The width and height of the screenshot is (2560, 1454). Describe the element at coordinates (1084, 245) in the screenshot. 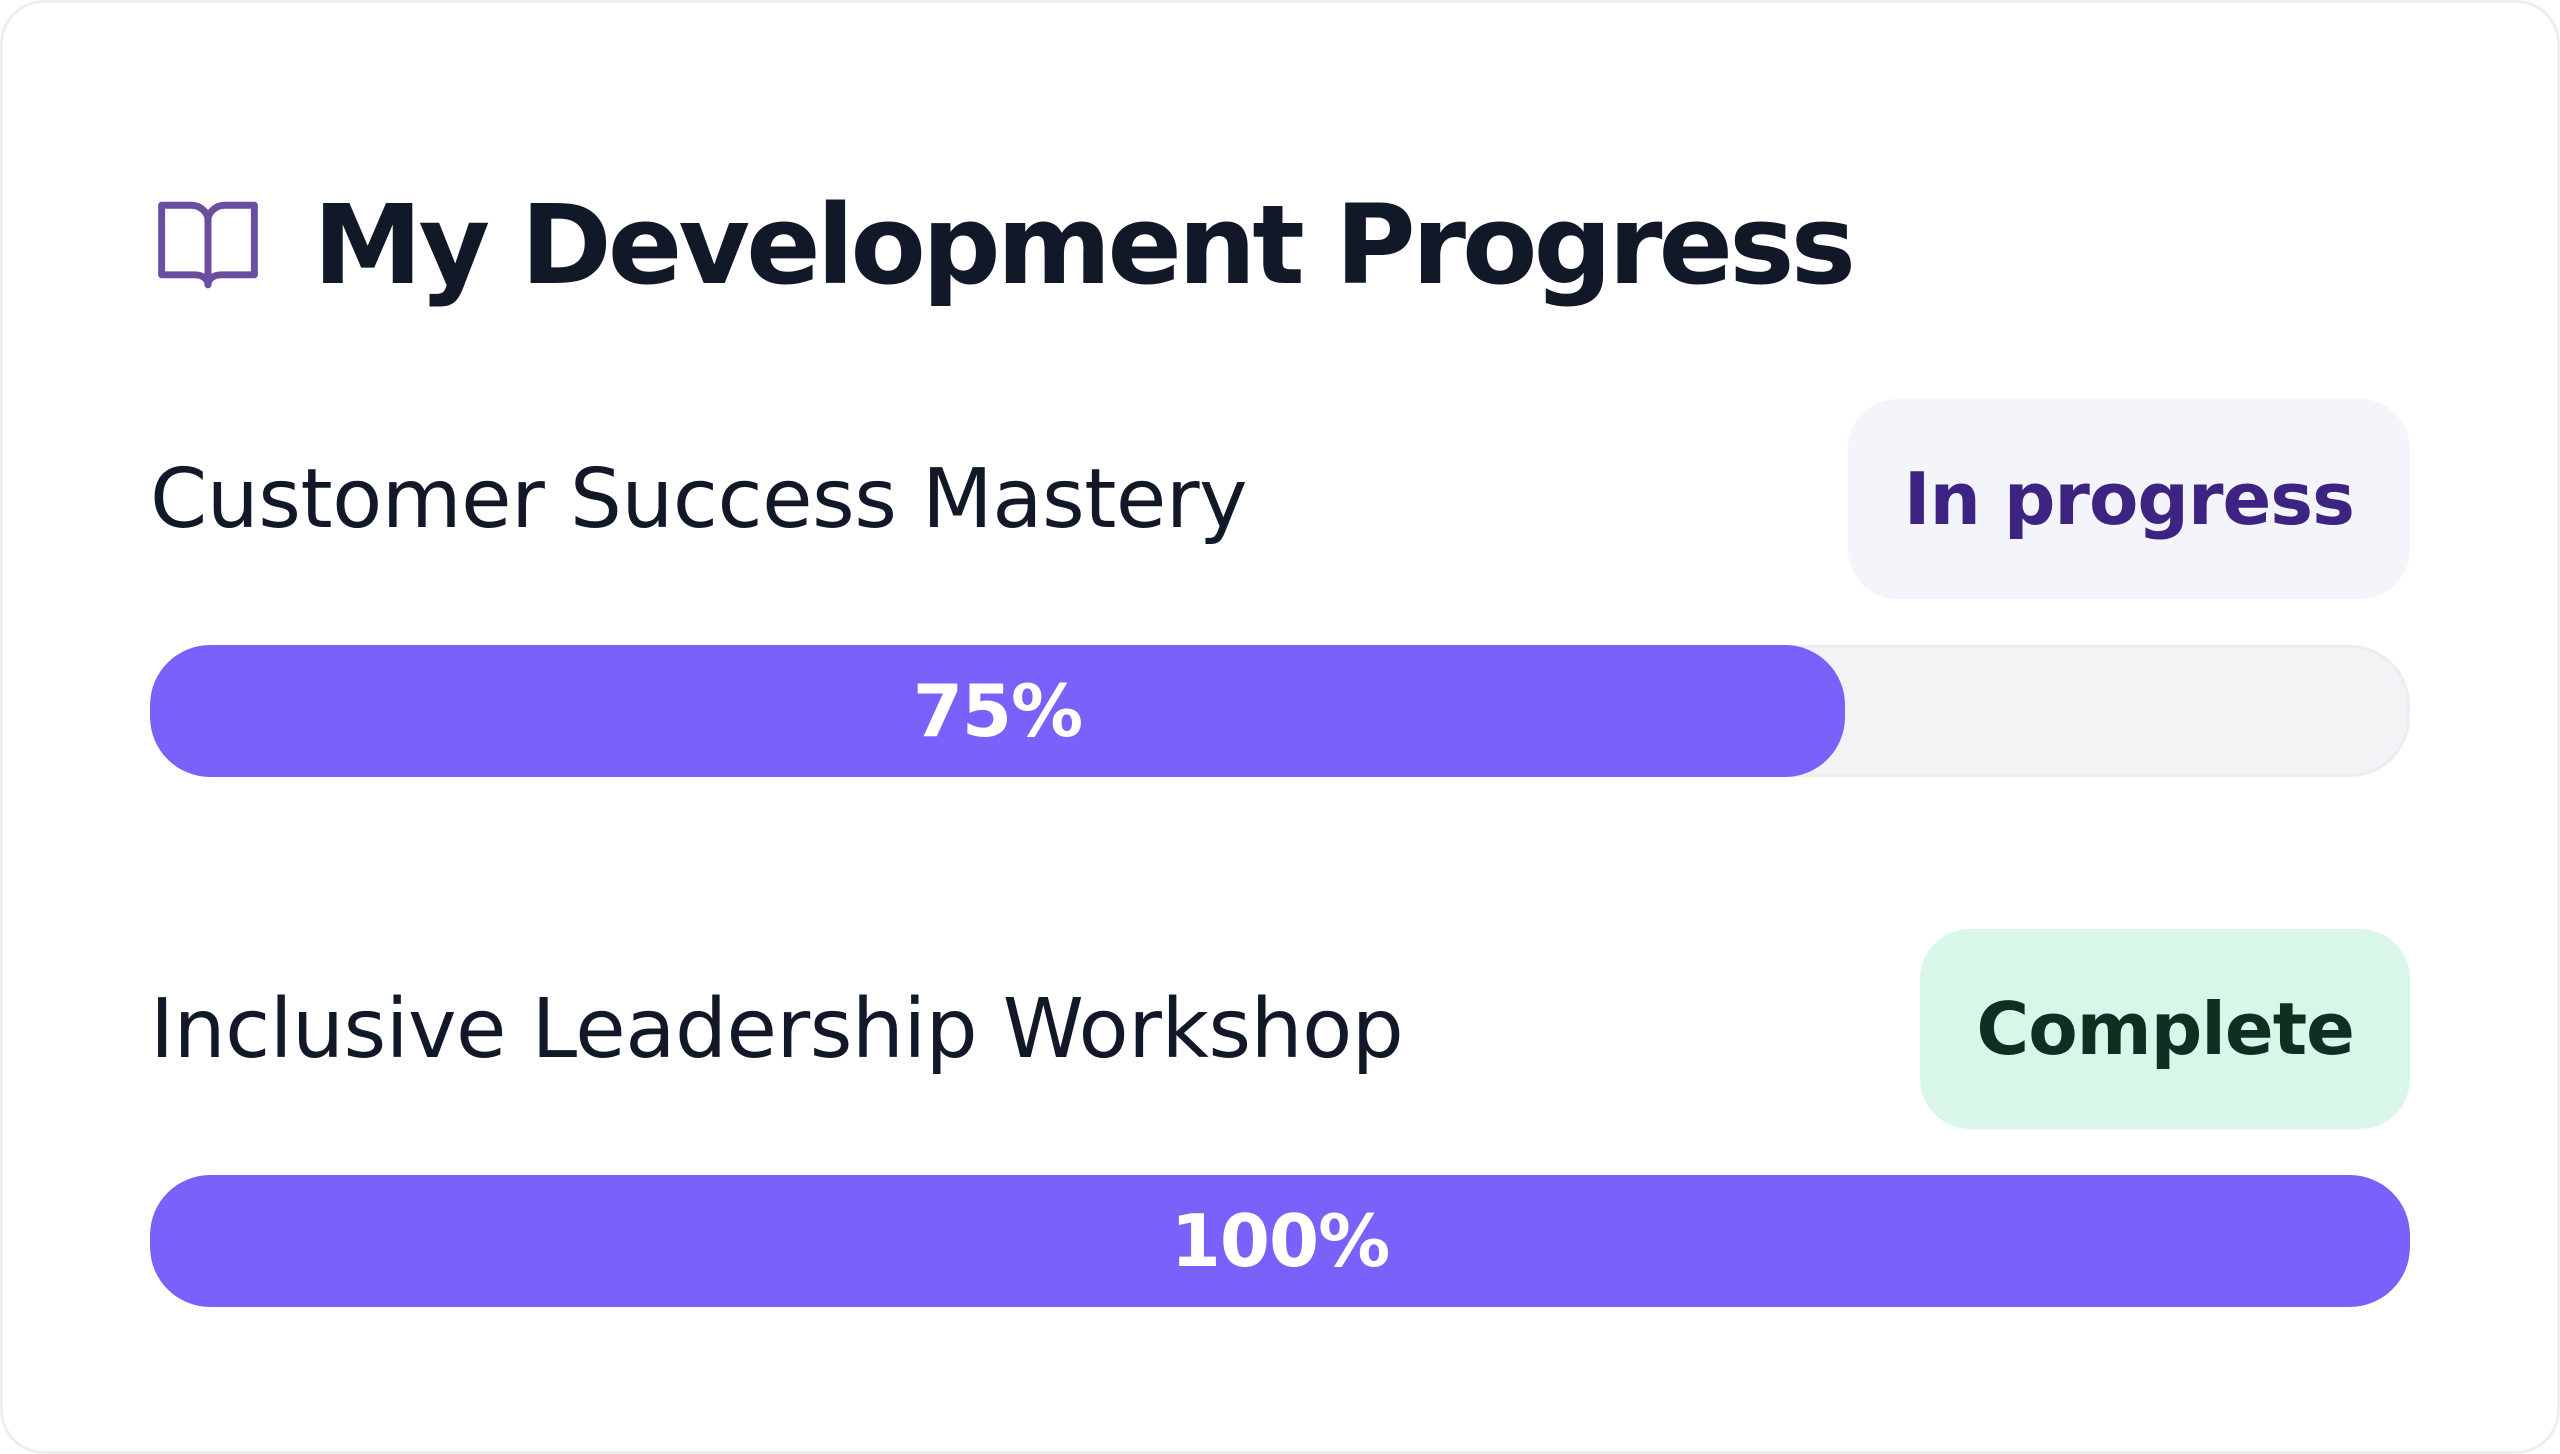

I see `page-title: My Development Progress` at that location.